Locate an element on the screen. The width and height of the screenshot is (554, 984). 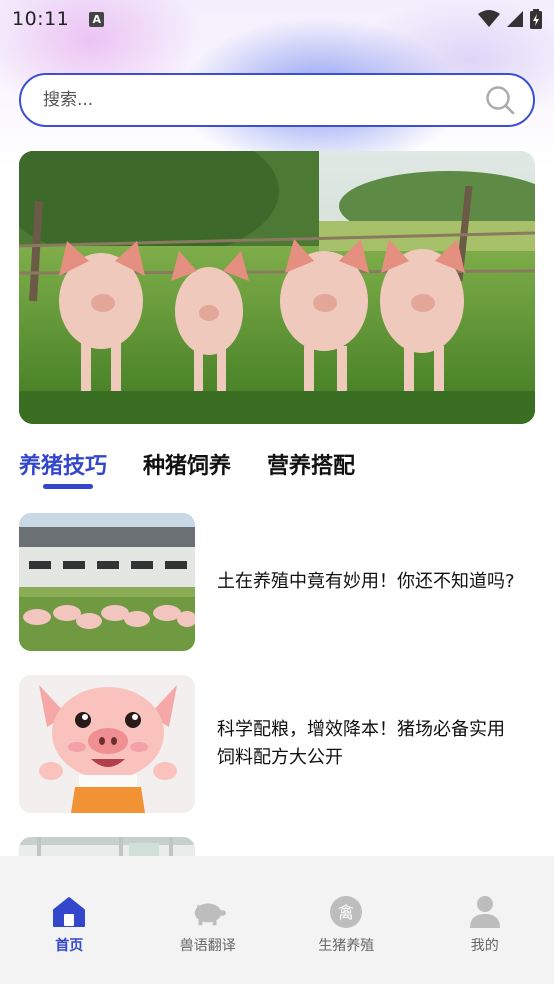
battery-icon is located at coordinates (536, 19).